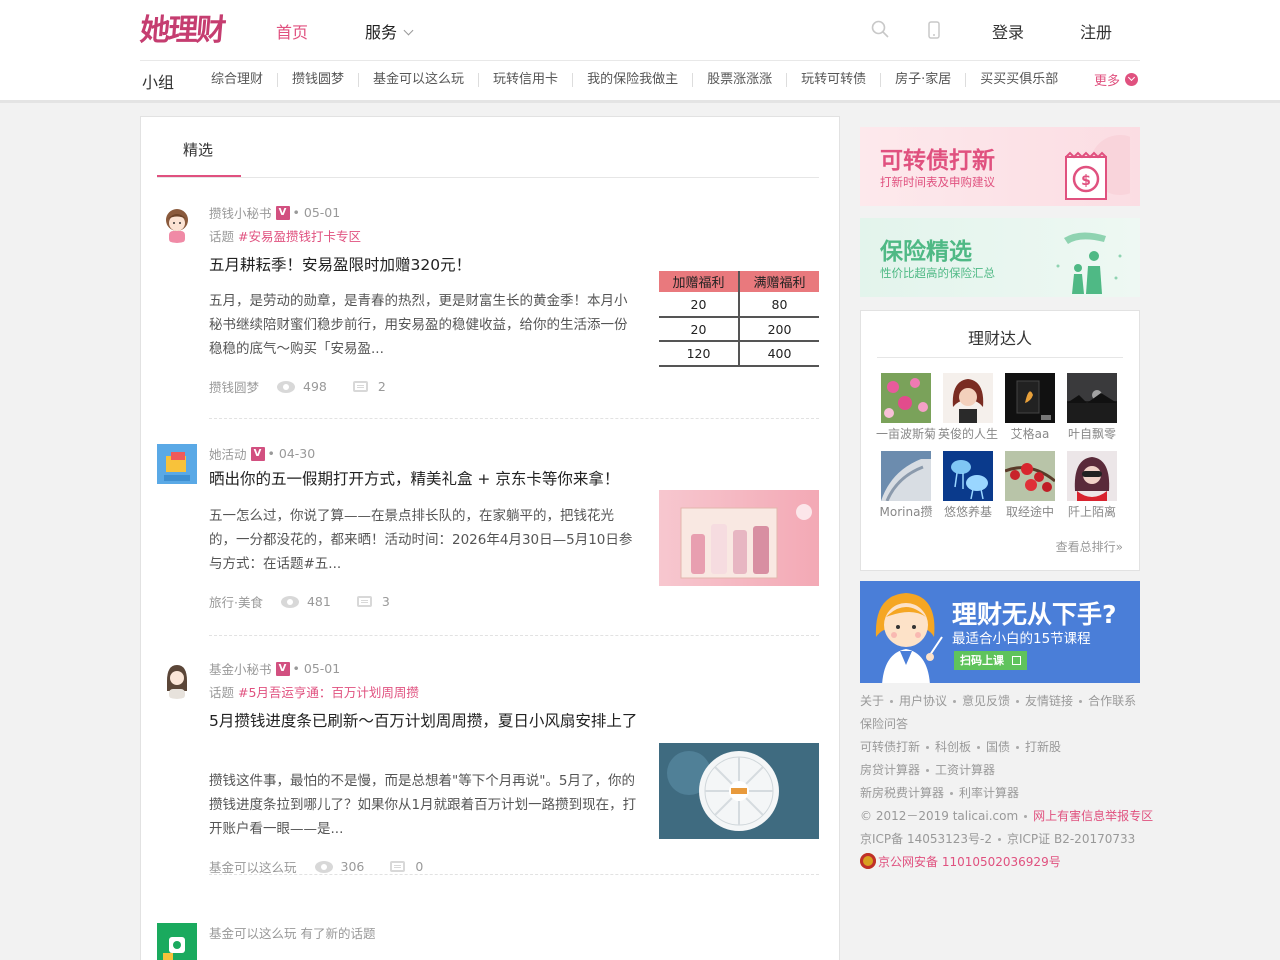  What do you see at coordinates (299, 601) in the screenshot?
I see `post-stats: 旅行·美食 481 3` at bounding box center [299, 601].